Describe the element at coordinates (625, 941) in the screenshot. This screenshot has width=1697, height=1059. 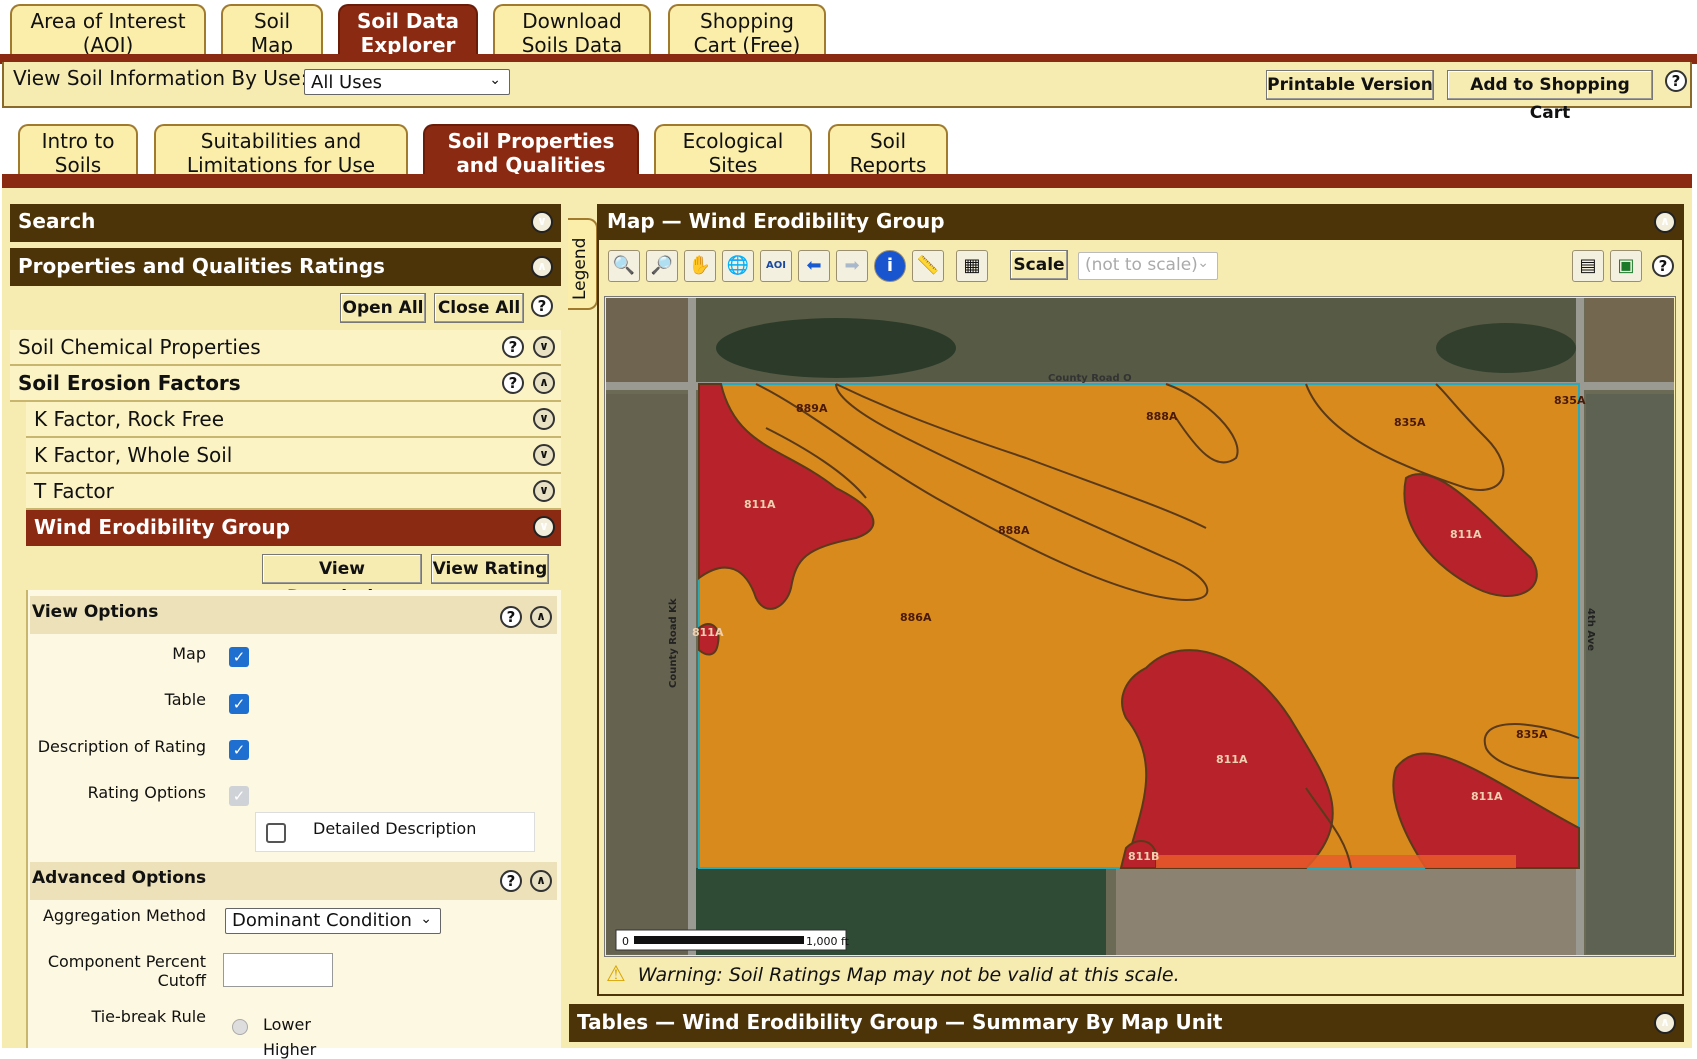
I see `scale-zero: 0` at that location.